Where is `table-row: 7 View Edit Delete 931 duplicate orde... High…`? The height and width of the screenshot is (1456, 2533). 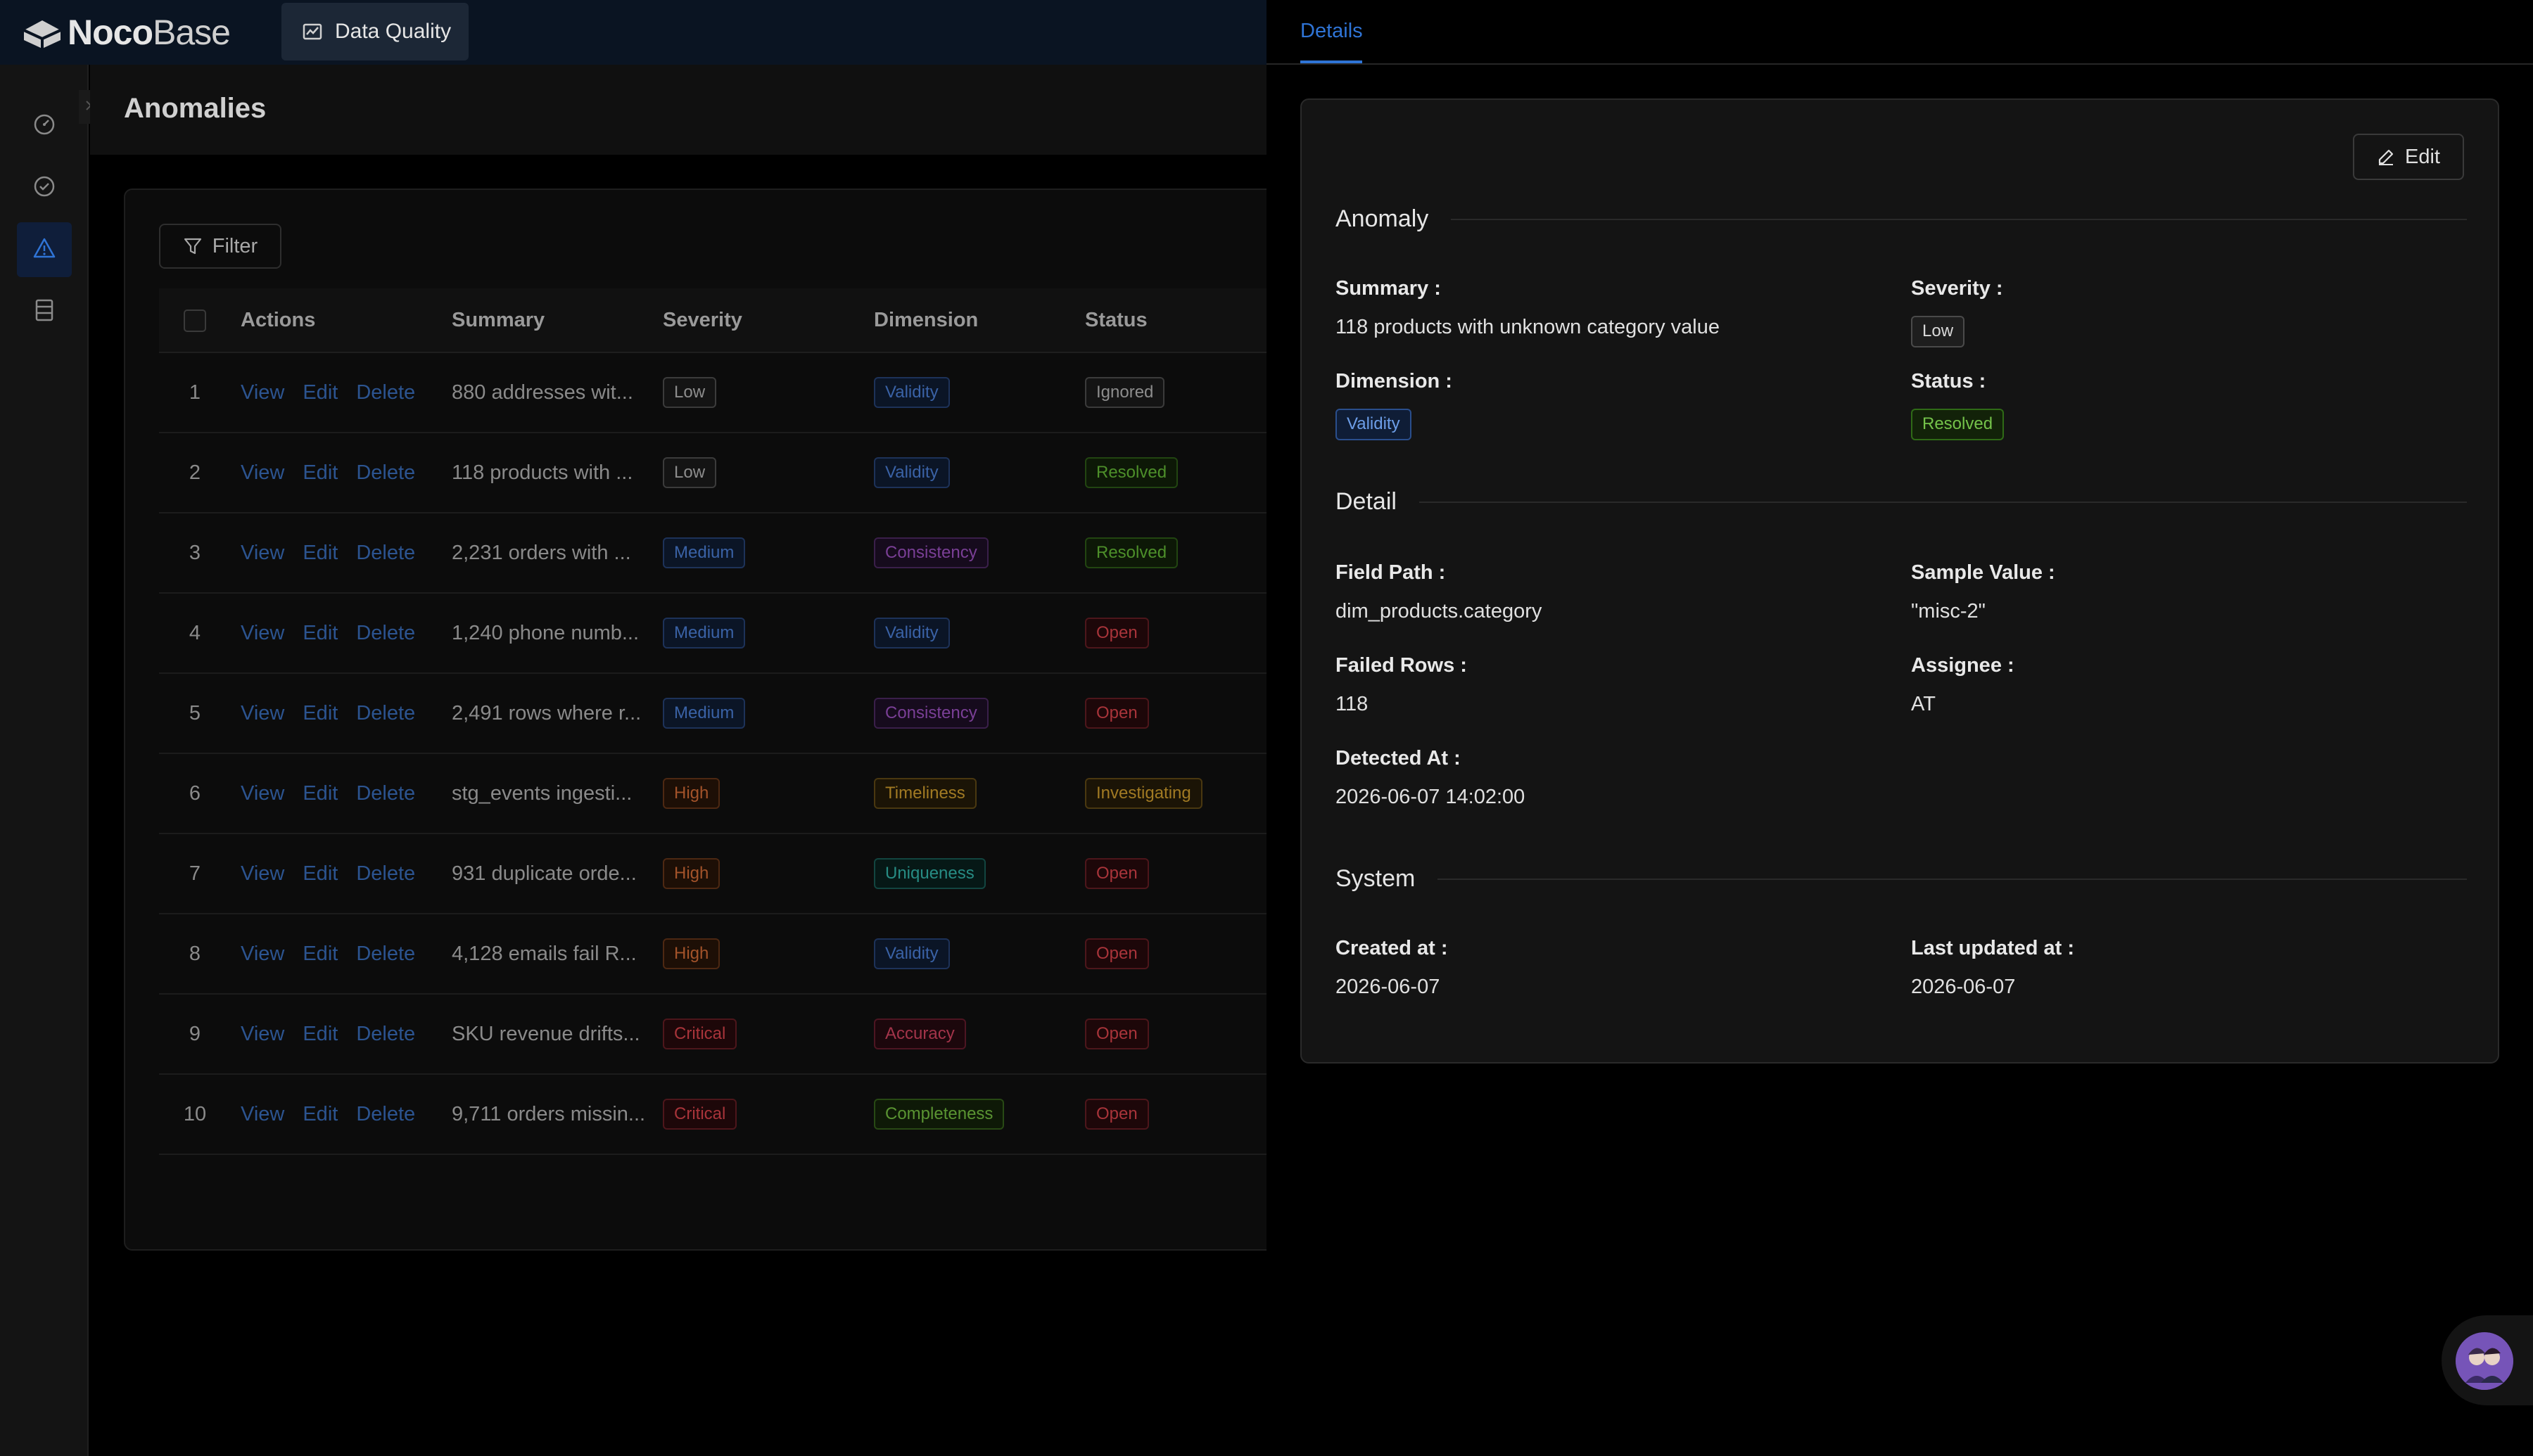
table-row: 7 View Edit Delete 931 duplicate orde... High… is located at coordinates (740, 874).